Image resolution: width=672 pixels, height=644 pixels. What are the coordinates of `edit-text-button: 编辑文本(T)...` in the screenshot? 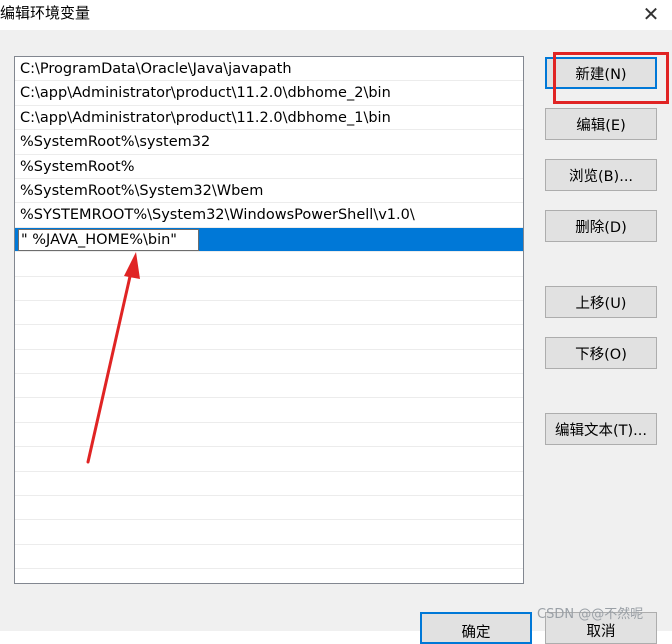 It's located at (601, 429).